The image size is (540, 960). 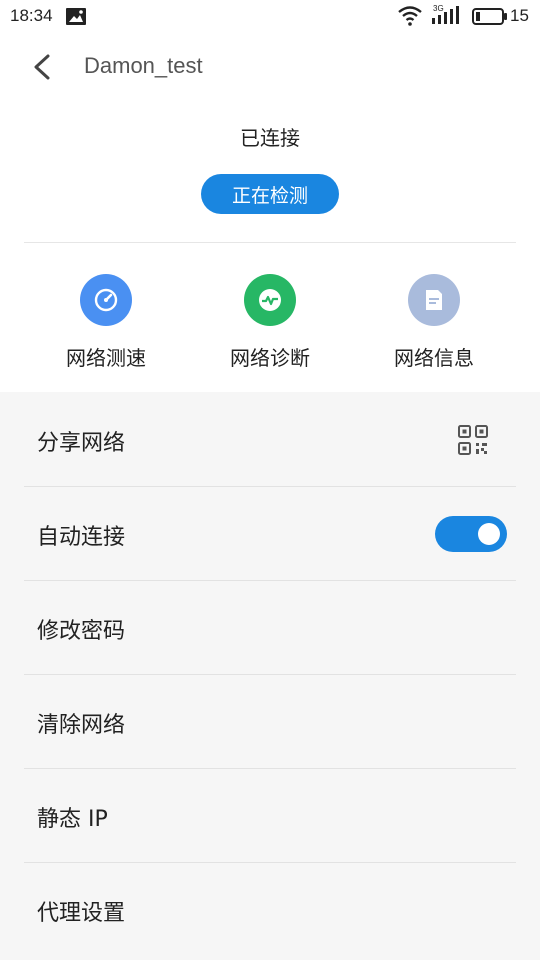 What do you see at coordinates (270, 534) in the screenshot?
I see `auto-connect-item: 自动连接` at bounding box center [270, 534].